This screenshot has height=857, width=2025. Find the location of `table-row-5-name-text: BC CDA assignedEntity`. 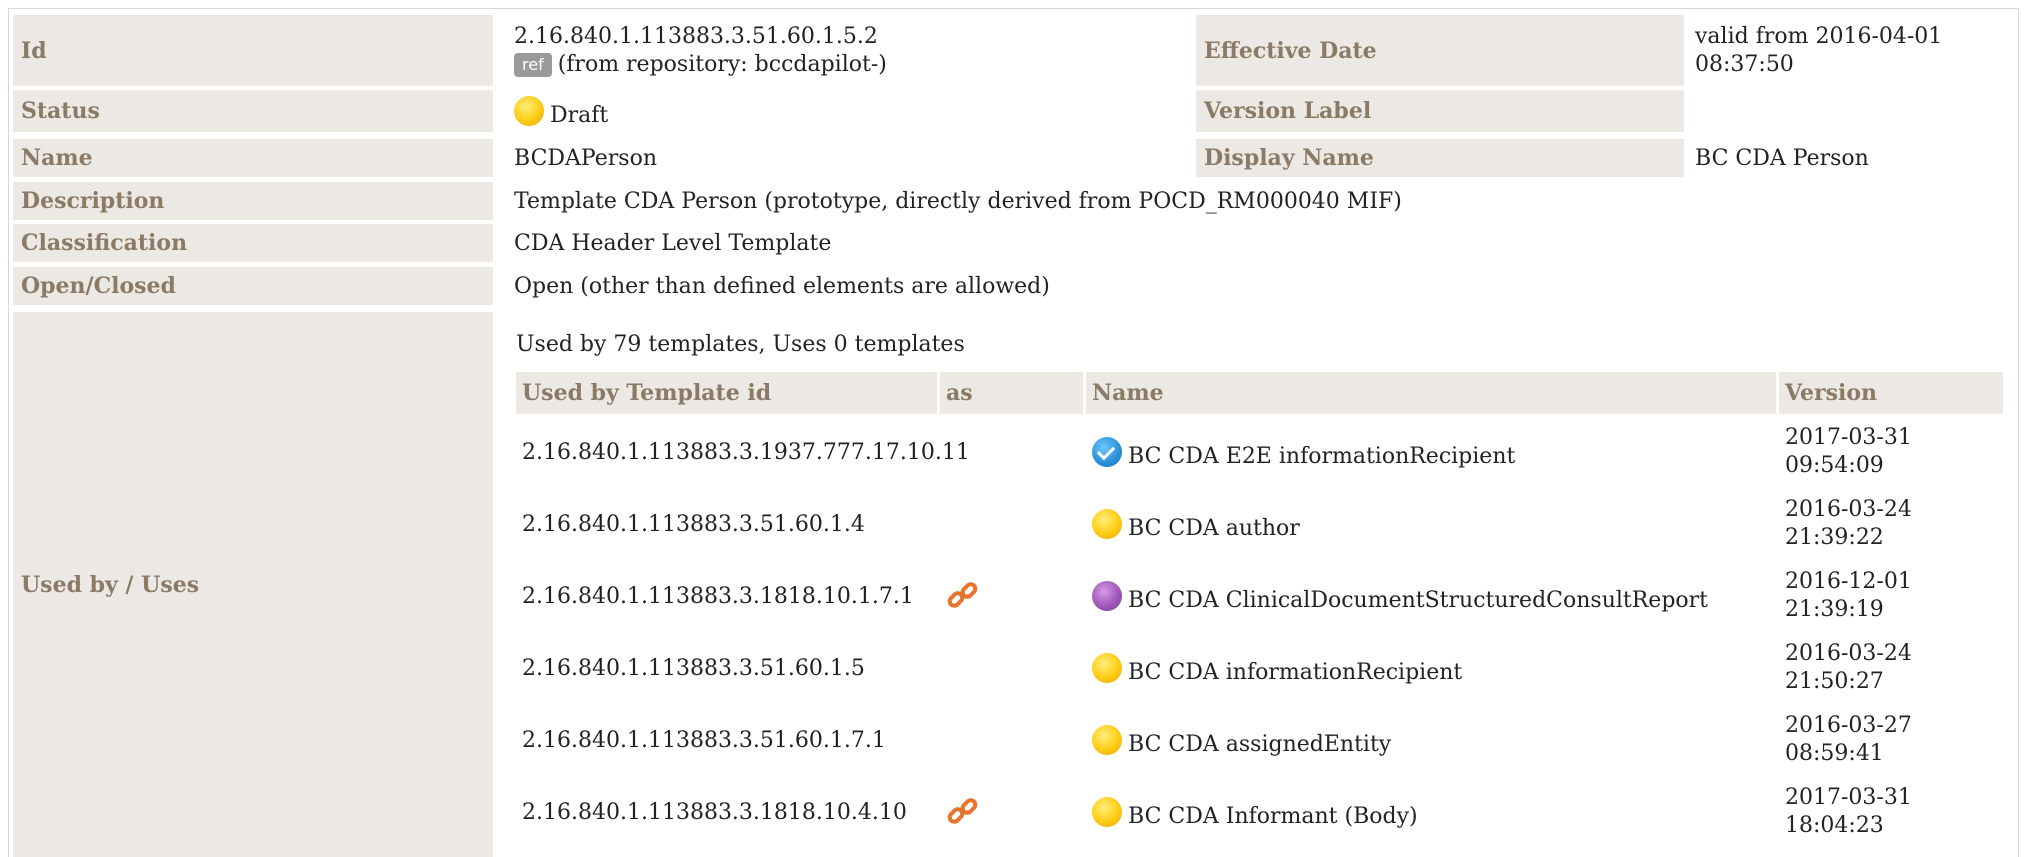

table-row-5-name-text: BC CDA assignedEntity is located at coordinates (1260, 744).